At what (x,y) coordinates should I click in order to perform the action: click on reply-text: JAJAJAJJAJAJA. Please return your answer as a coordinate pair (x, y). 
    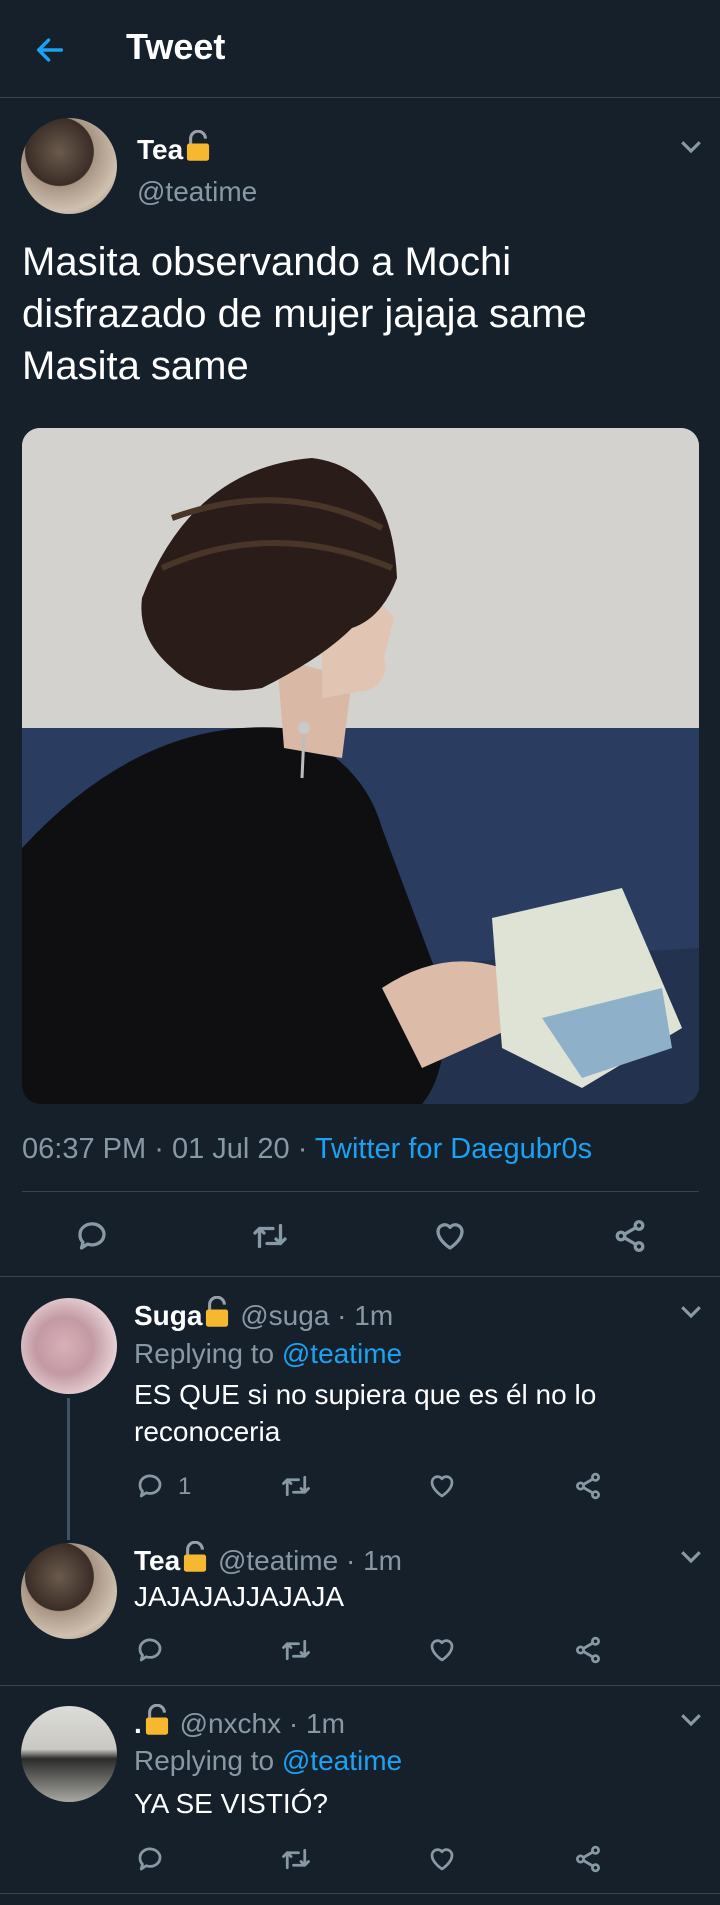
    Looking at the image, I should click on (239, 1596).